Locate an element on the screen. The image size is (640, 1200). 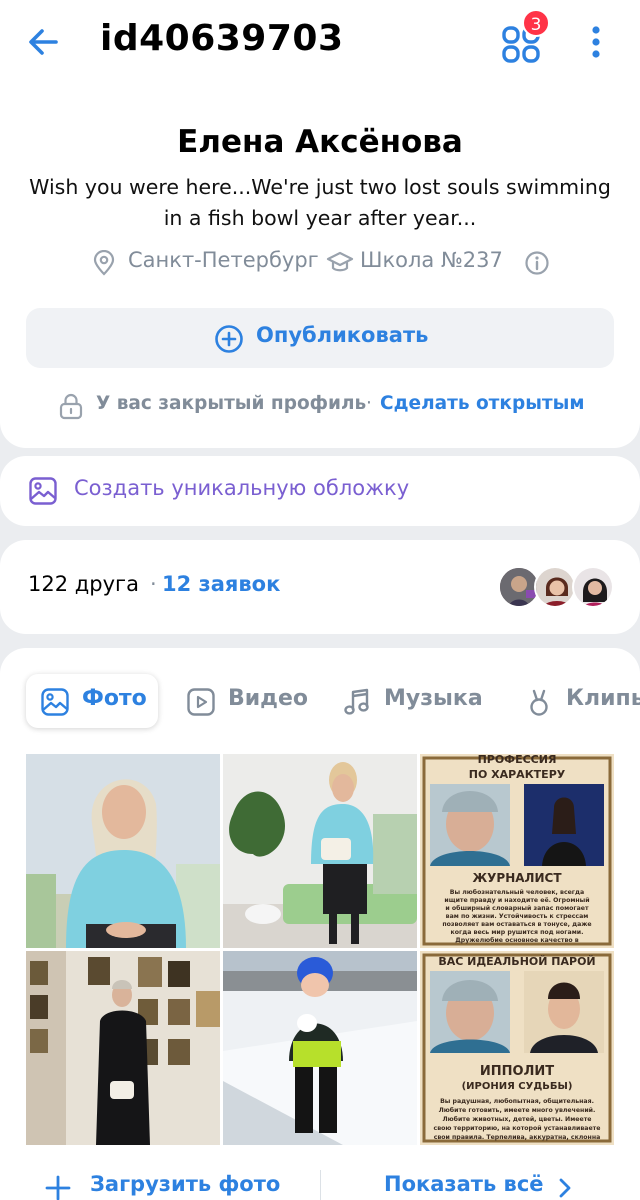
create-cover-label: Создать уникальную обложку is located at coordinates (242, 488).